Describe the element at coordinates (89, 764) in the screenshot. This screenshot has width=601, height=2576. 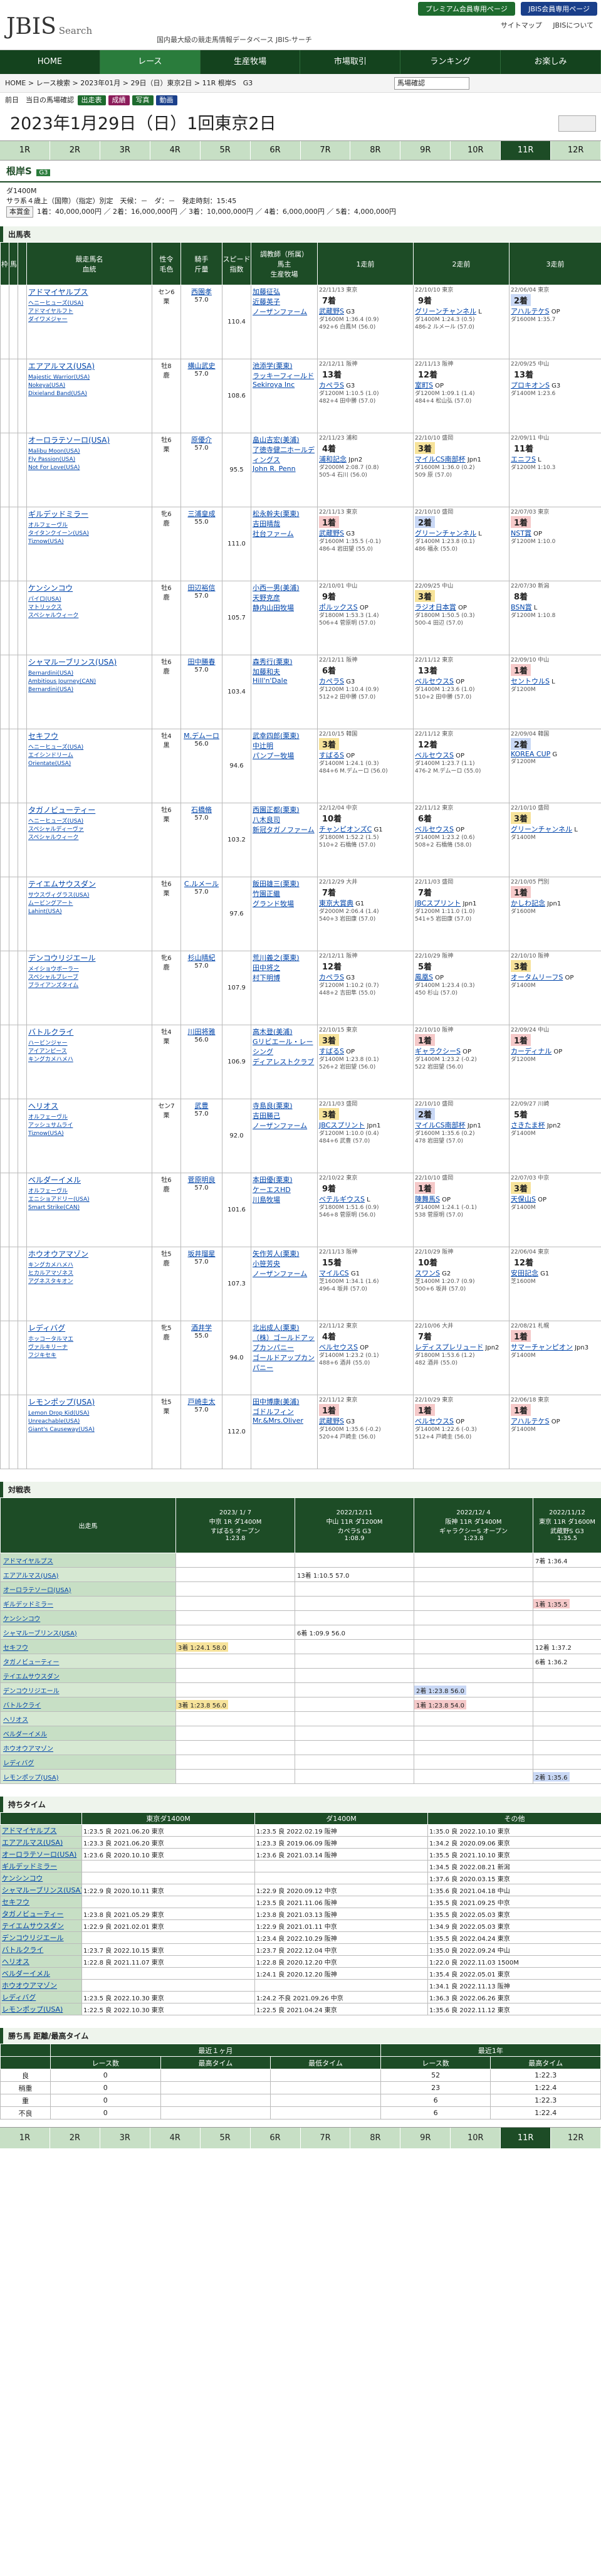
I see `pedigree-bms: Orientate(USA)` at that location.